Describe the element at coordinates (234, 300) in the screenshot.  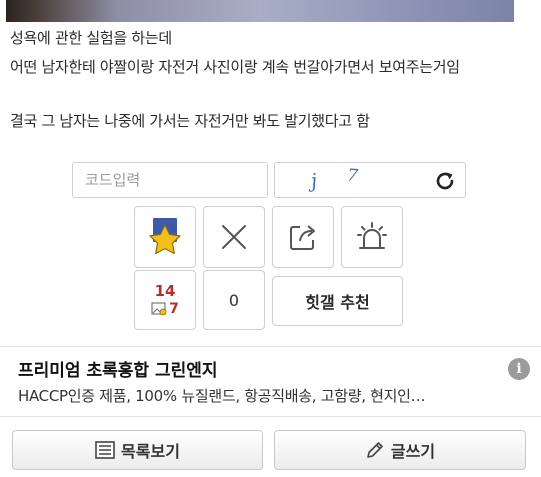
I see `downvote-count: 0` at that location.